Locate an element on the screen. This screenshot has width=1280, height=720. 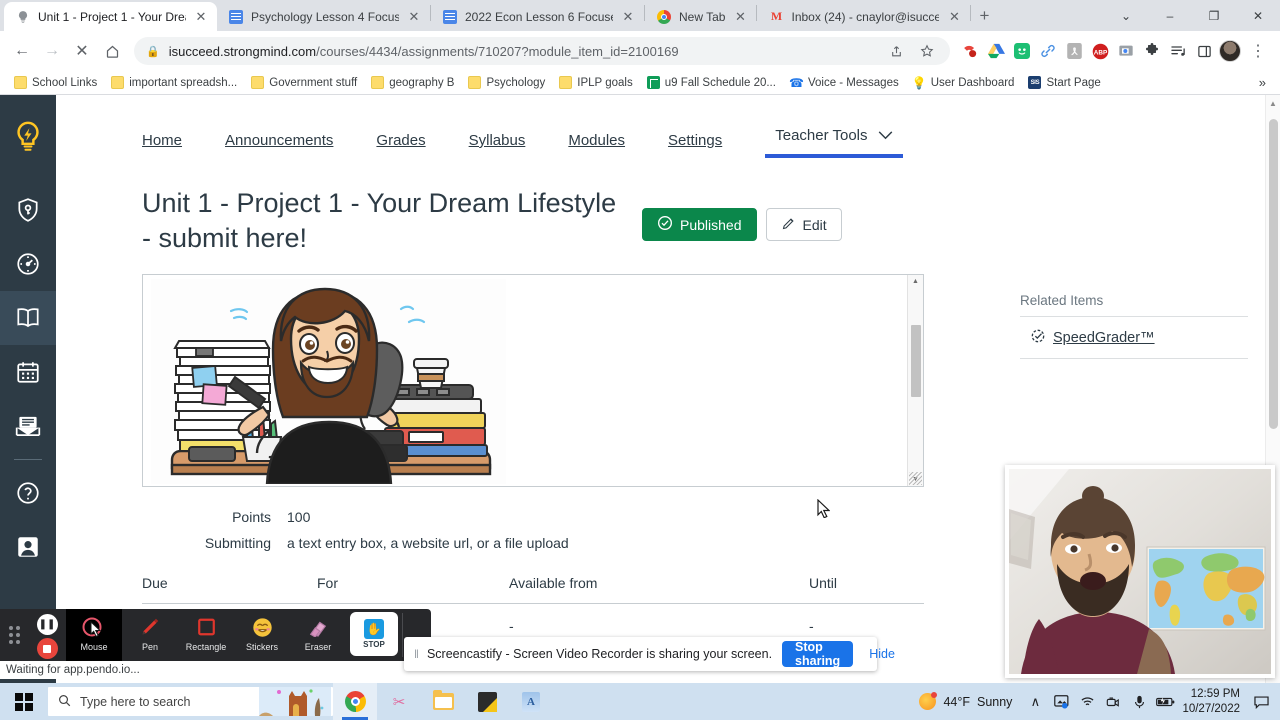
wifi-icon is located at coordinates (1087, 701).